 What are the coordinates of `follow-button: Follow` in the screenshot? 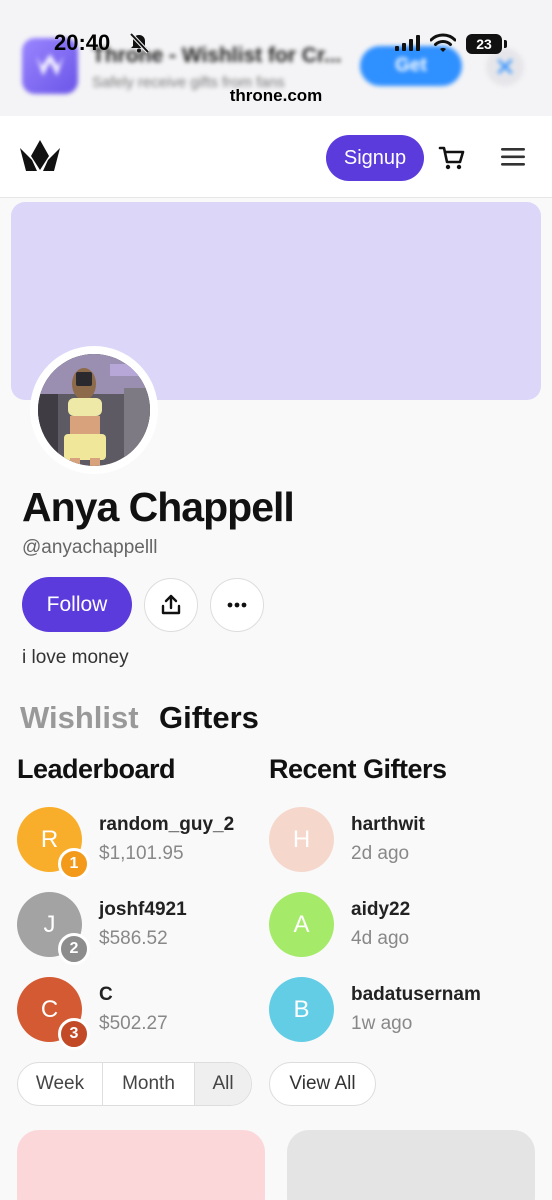 It's located at (77, 604).